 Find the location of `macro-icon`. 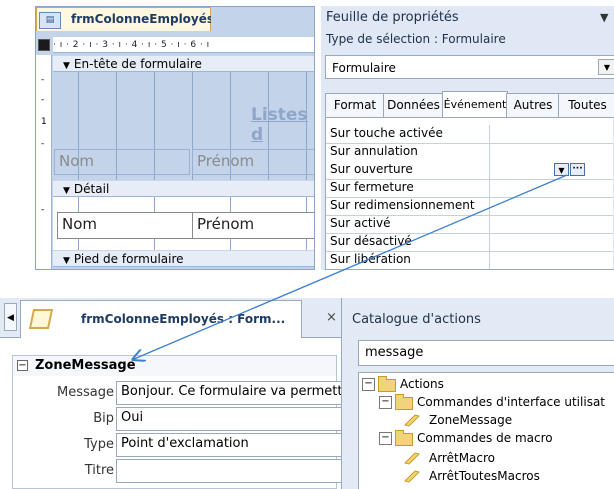

macro-icon is located at coordinates (41, 319).